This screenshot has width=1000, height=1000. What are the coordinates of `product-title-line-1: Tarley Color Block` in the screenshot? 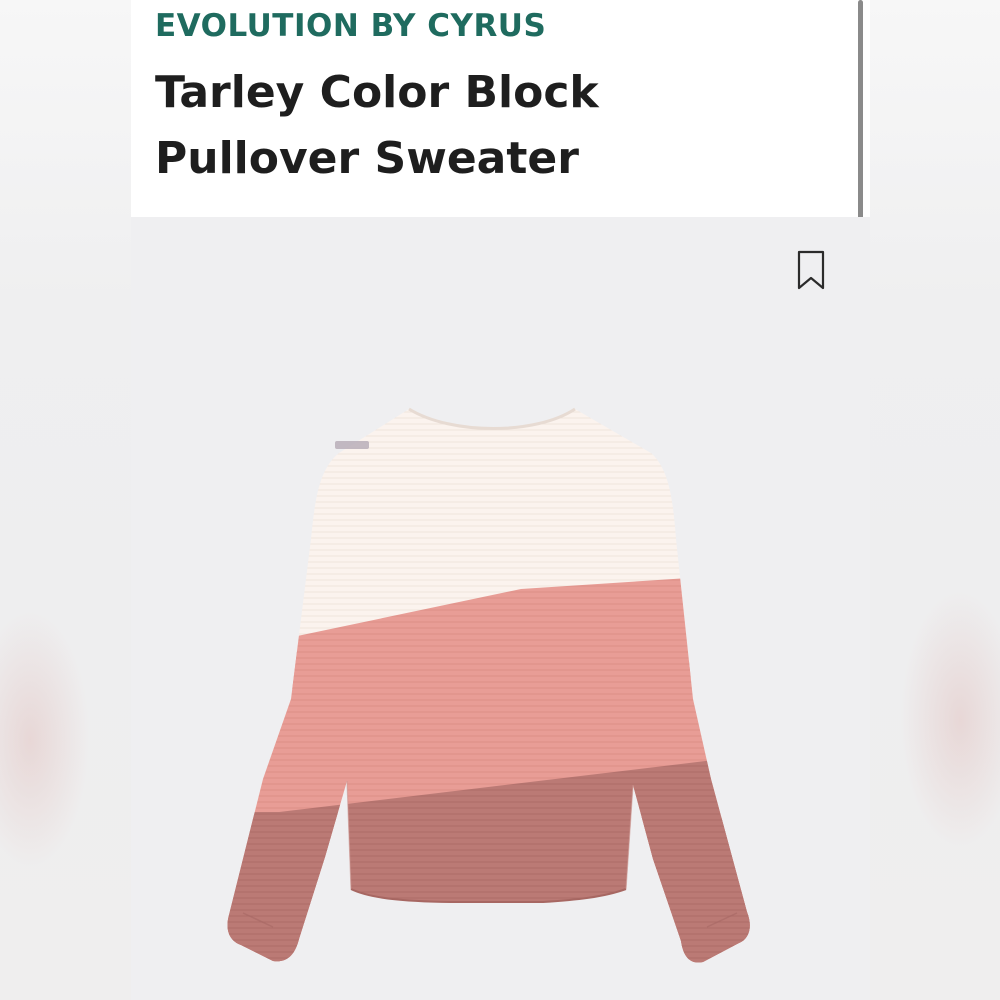 It's located at (377, 92).